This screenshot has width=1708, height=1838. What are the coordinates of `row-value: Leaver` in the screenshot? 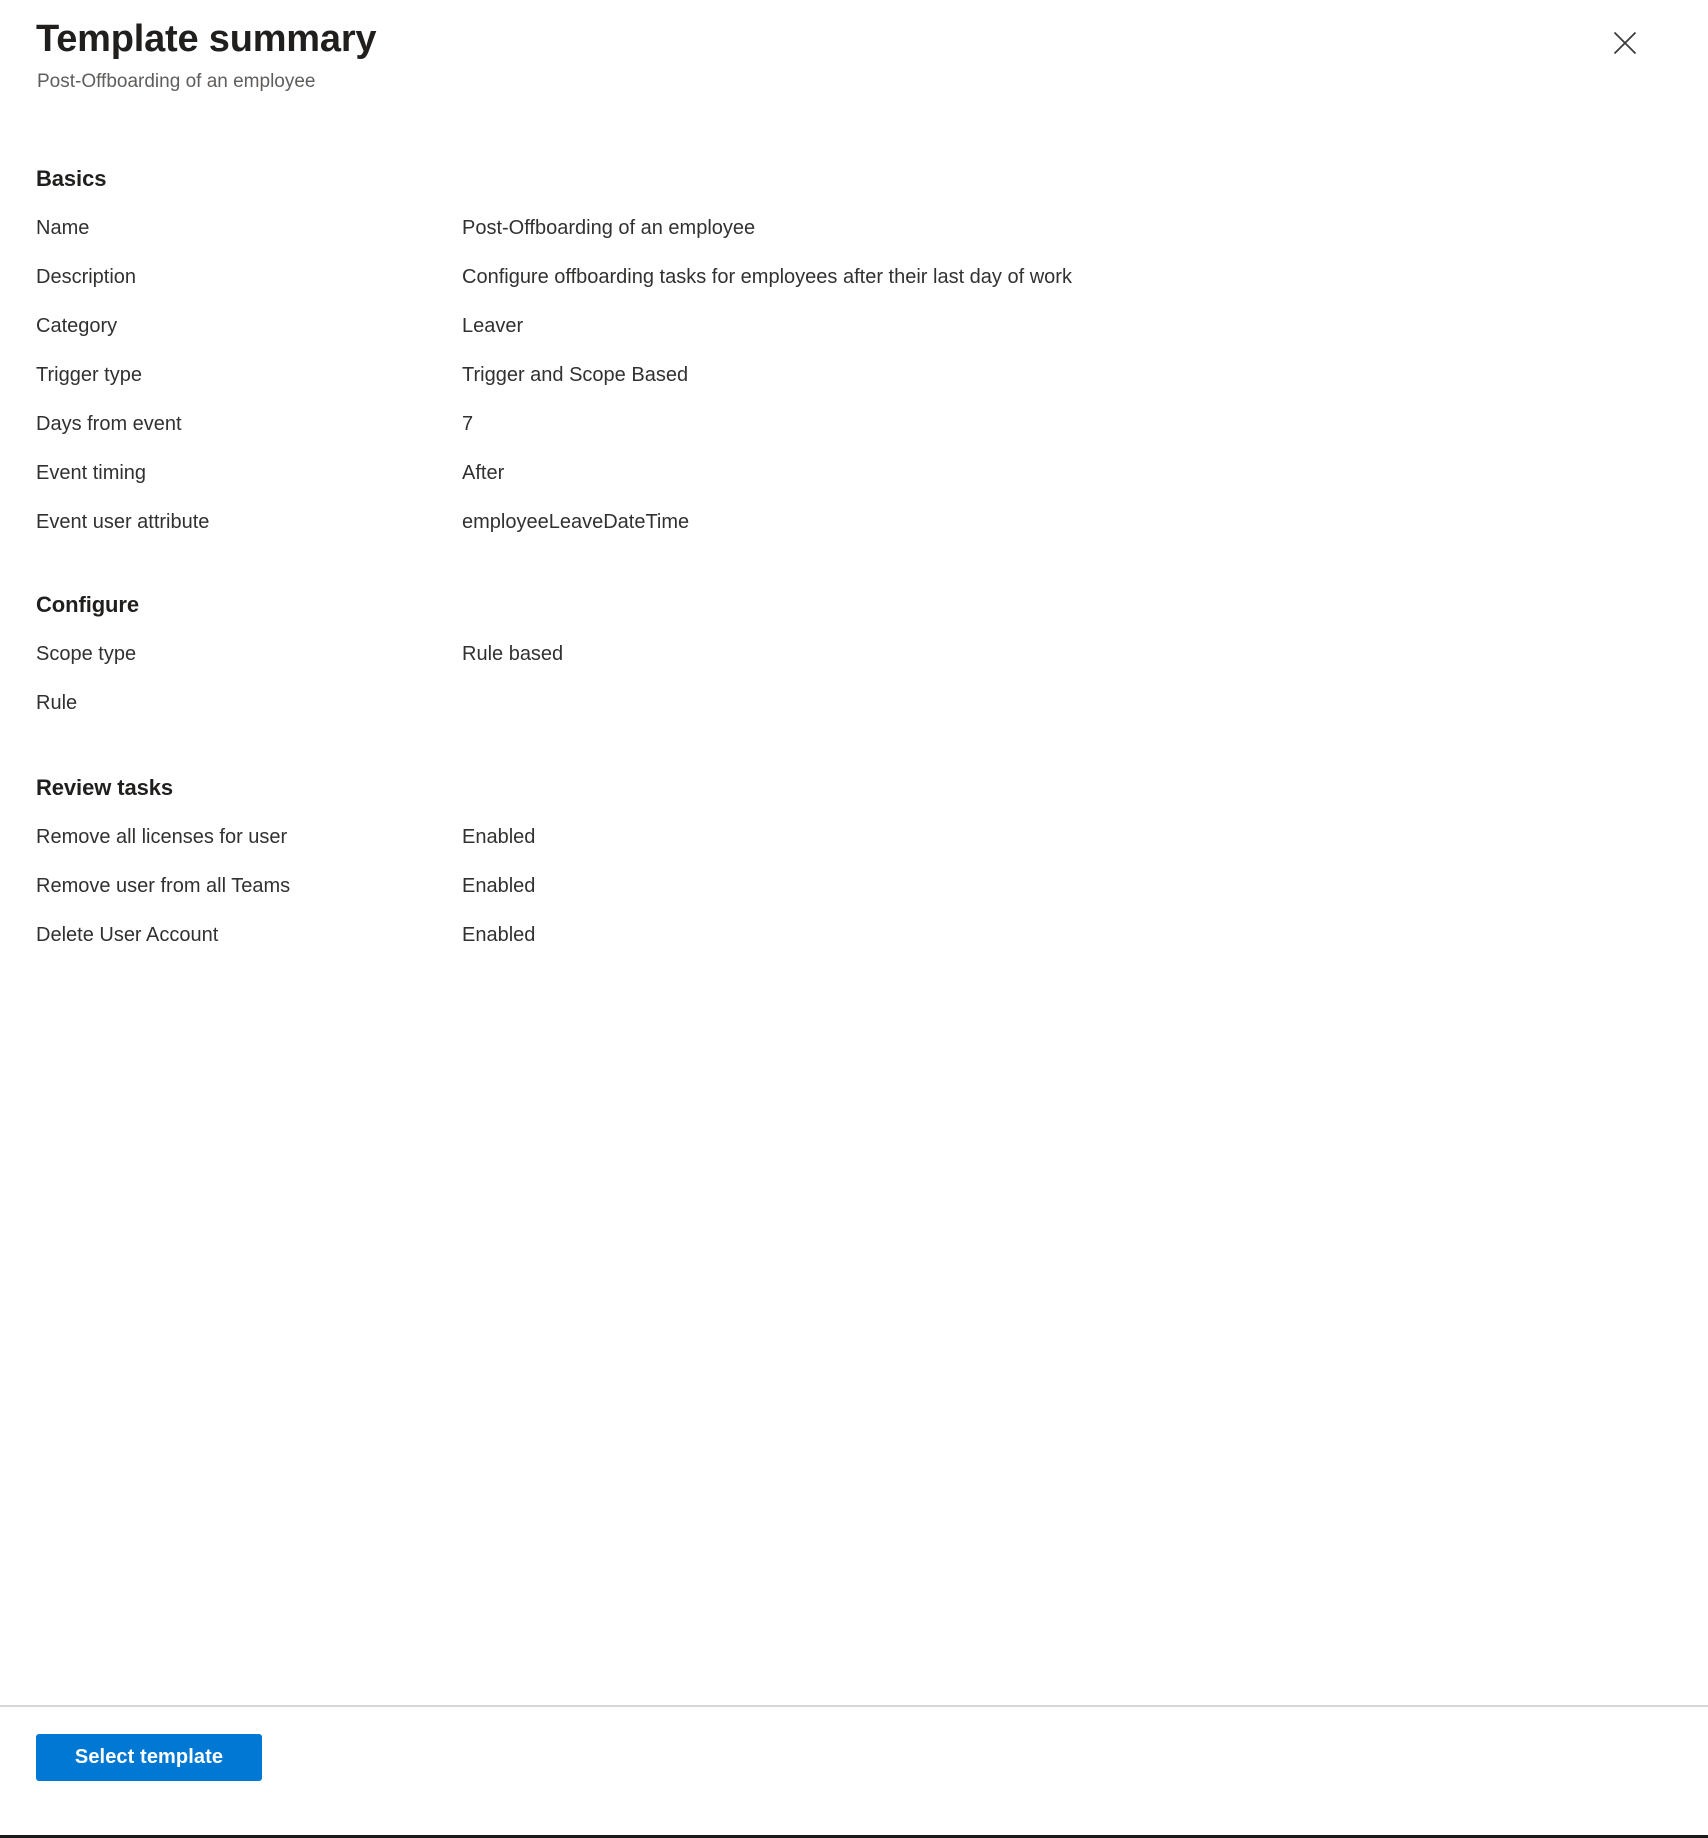 It's located at (493, 326).